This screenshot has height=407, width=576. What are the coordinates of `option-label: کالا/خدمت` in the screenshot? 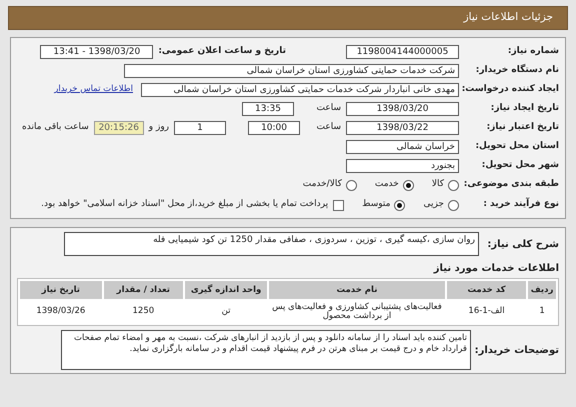 It's located at (322, 185).